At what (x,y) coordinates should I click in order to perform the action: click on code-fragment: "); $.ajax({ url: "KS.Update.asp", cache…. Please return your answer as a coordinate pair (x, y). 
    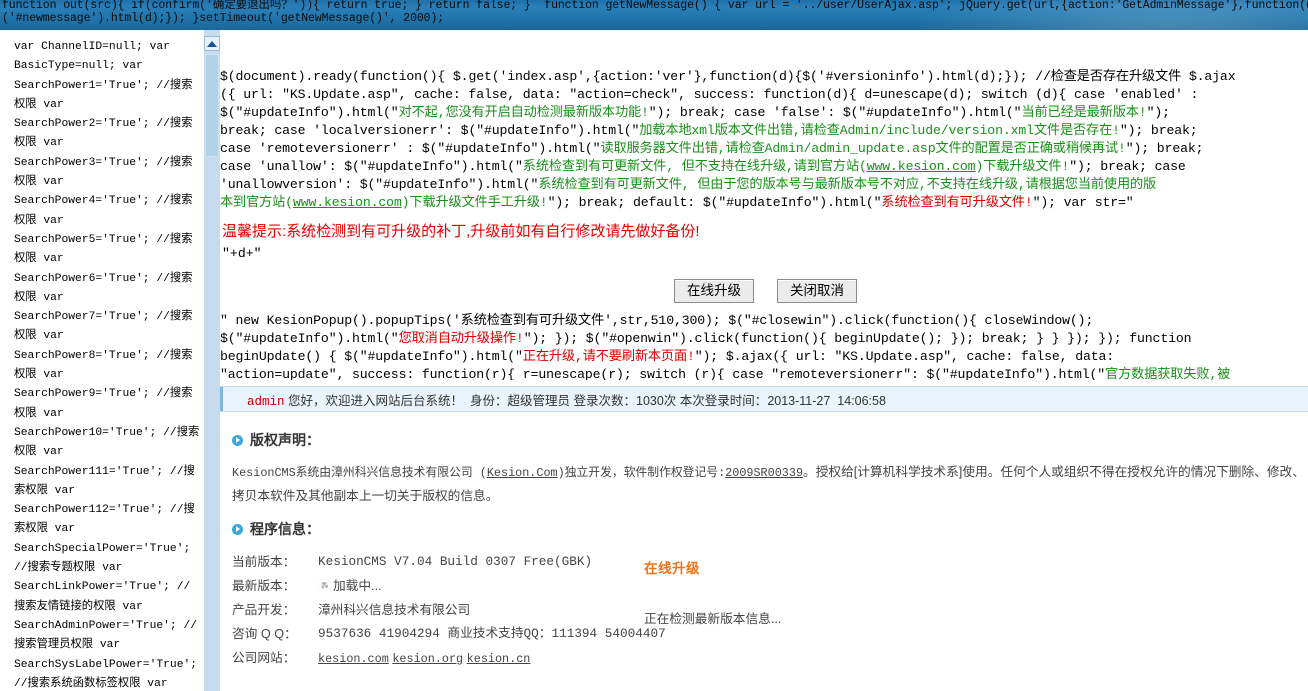
    Looking at the image, I should click on (904, 356).